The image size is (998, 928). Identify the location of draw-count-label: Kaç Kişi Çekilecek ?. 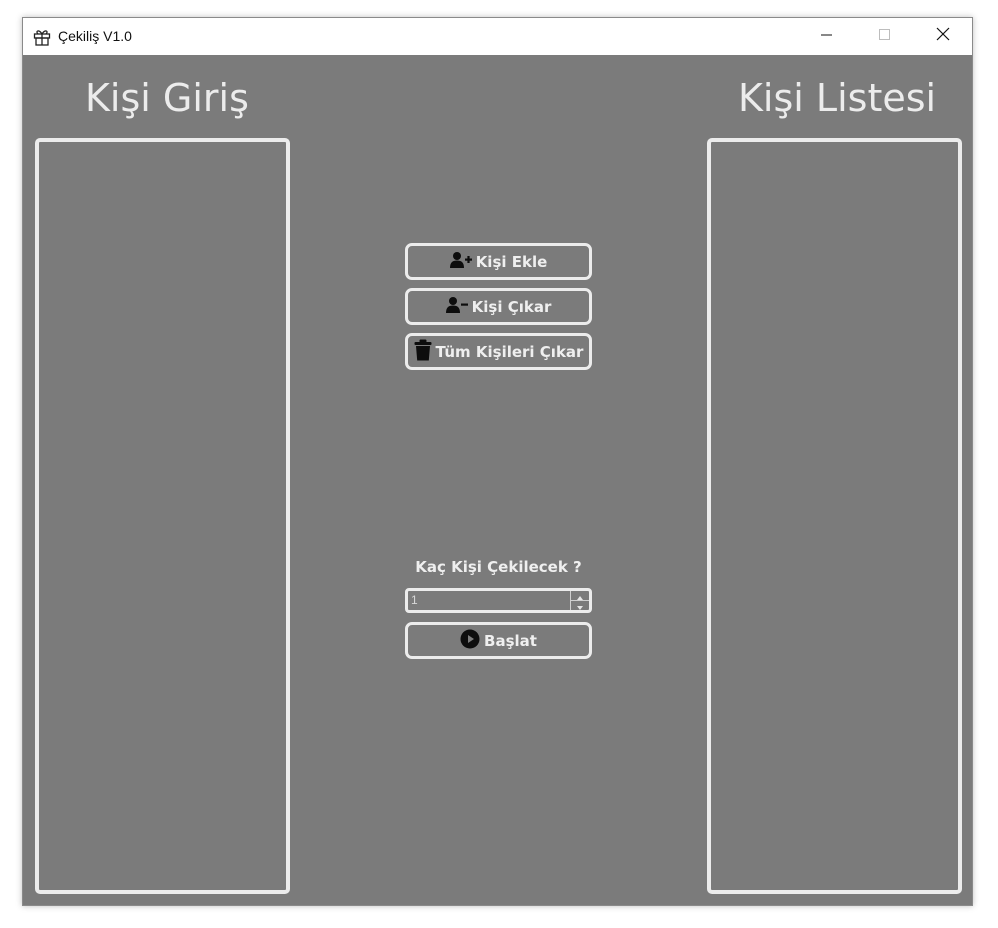
(498, 567).